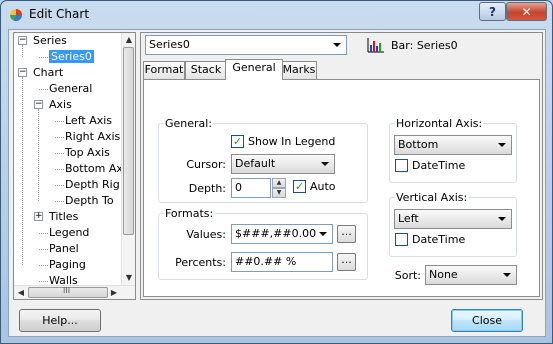 This screenshot has height=344, width=553. What do you see at coordinates (92, 137) in the screenshot?
I see `tree-item-right-axis: Right Axis` at bounding box center [92, 137].